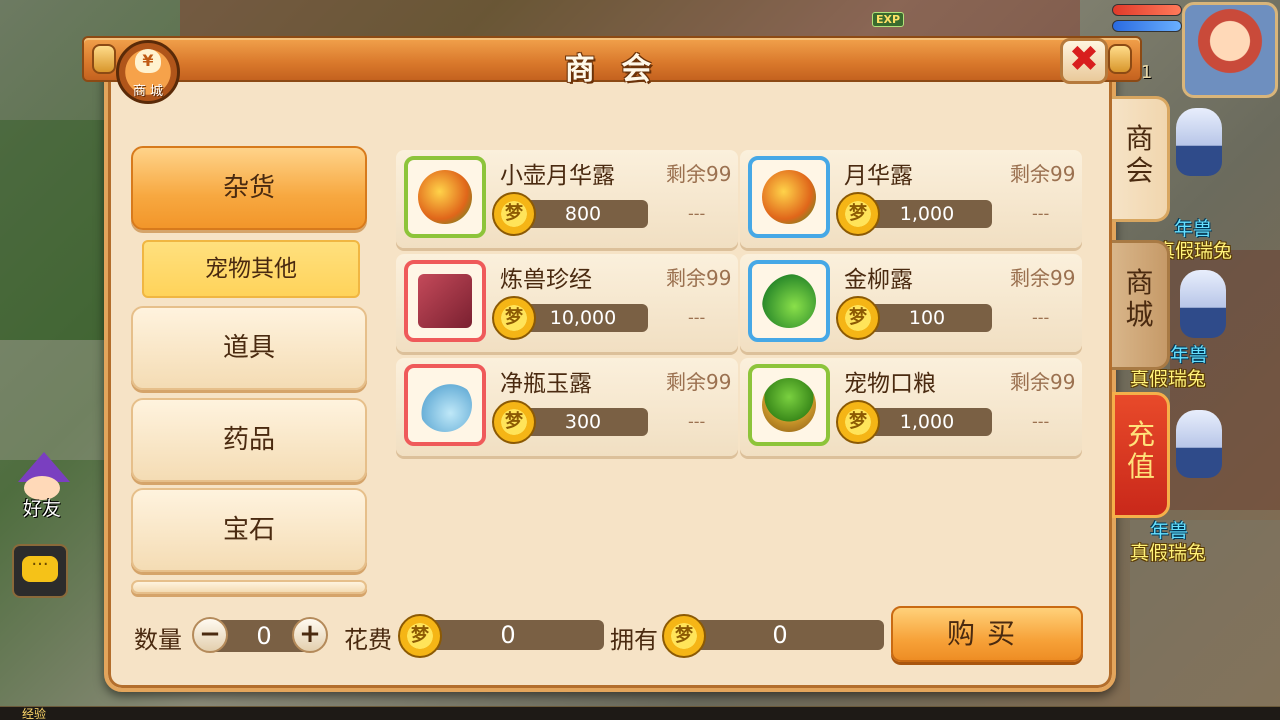 The width and height of the screenshot is (1280, 720). What do you see at coordinates (249, 440) in the screenshot?
I see `category-medicine: 药品` at bounding box center [249, 440].